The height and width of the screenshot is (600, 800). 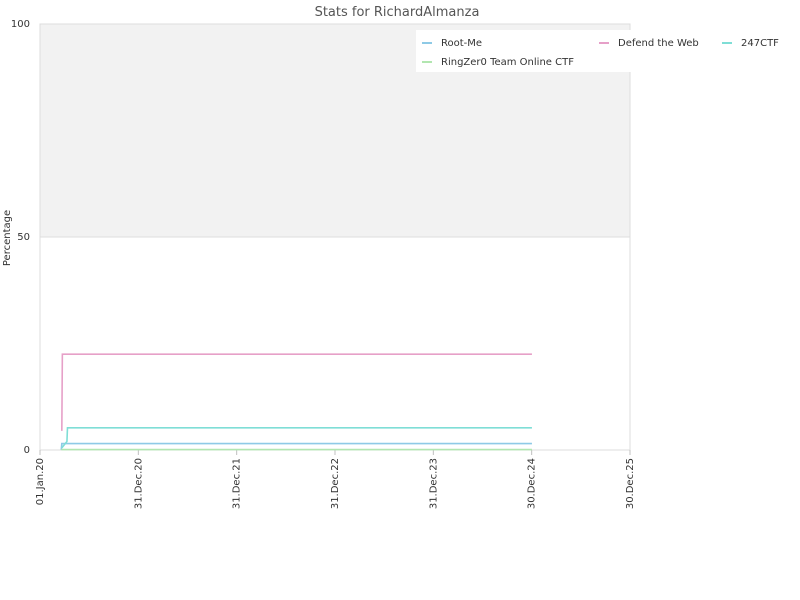 What do you see at coordinates (461, 43) in the screenshot?
I see `legend-label-root-me: Root-Me` at bounding box center [461, 43].